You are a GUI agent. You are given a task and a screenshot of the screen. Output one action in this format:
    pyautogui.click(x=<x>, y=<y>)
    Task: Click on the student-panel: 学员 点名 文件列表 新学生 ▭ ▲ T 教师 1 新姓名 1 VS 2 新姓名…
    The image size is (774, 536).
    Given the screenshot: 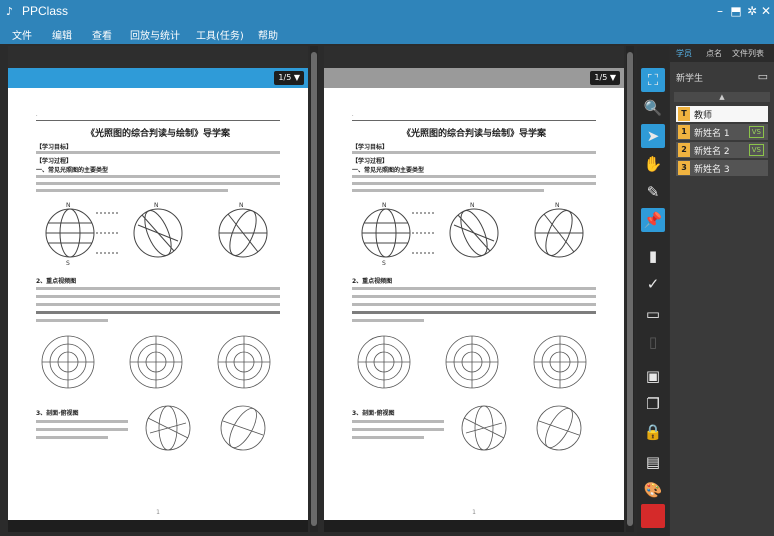 What is the action you would take?
    pyautogui.click(x=722, y=291)
    